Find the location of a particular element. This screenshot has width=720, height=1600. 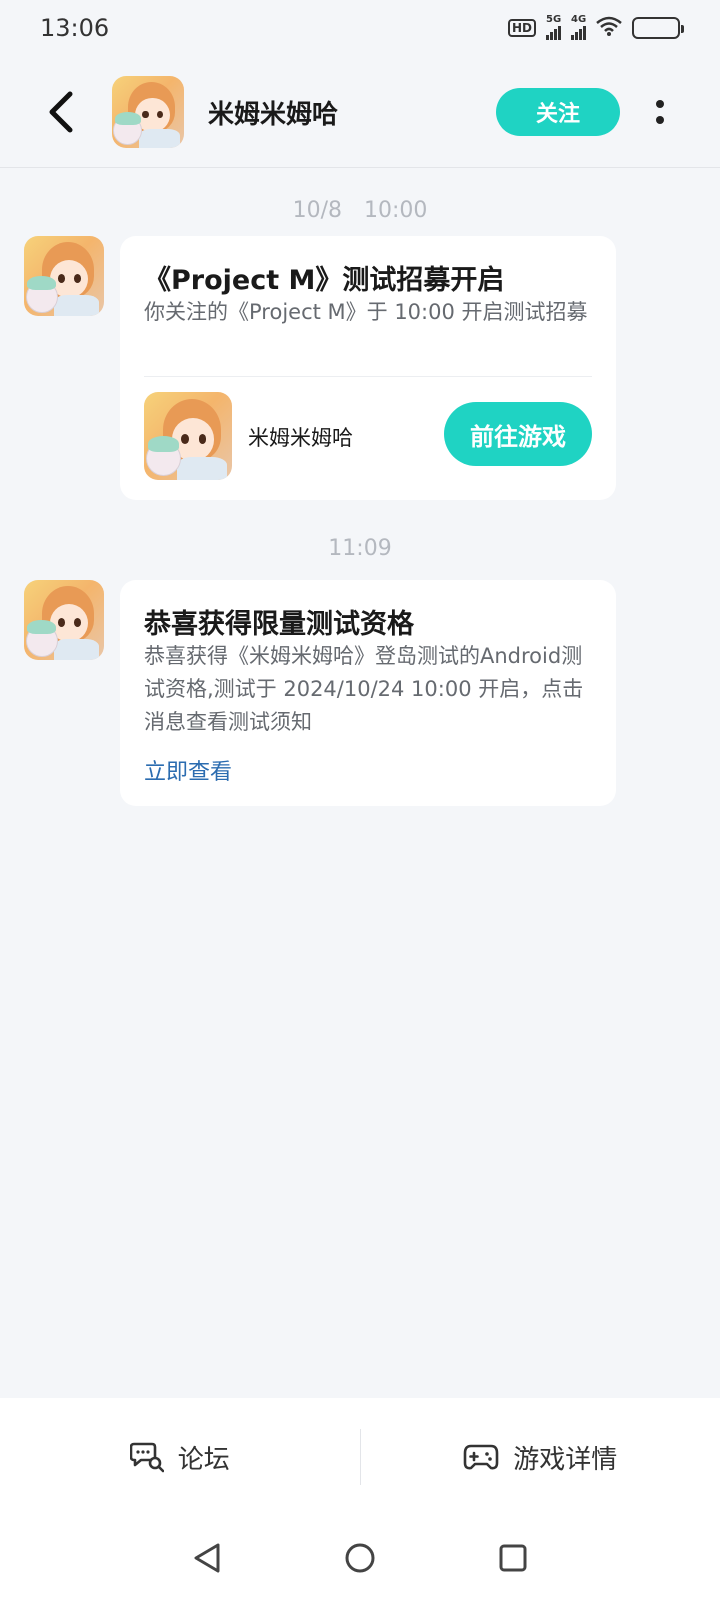

battery-icon is located at coordinates (658, 28).